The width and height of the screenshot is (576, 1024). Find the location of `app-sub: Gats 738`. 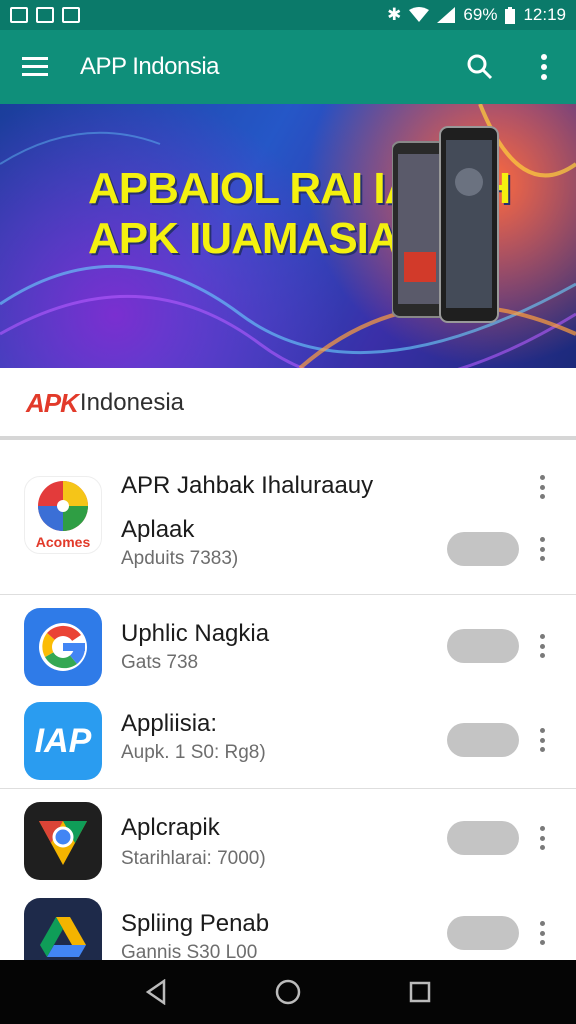

app-sub: Gats 738 is located at coordinates (160, 662).